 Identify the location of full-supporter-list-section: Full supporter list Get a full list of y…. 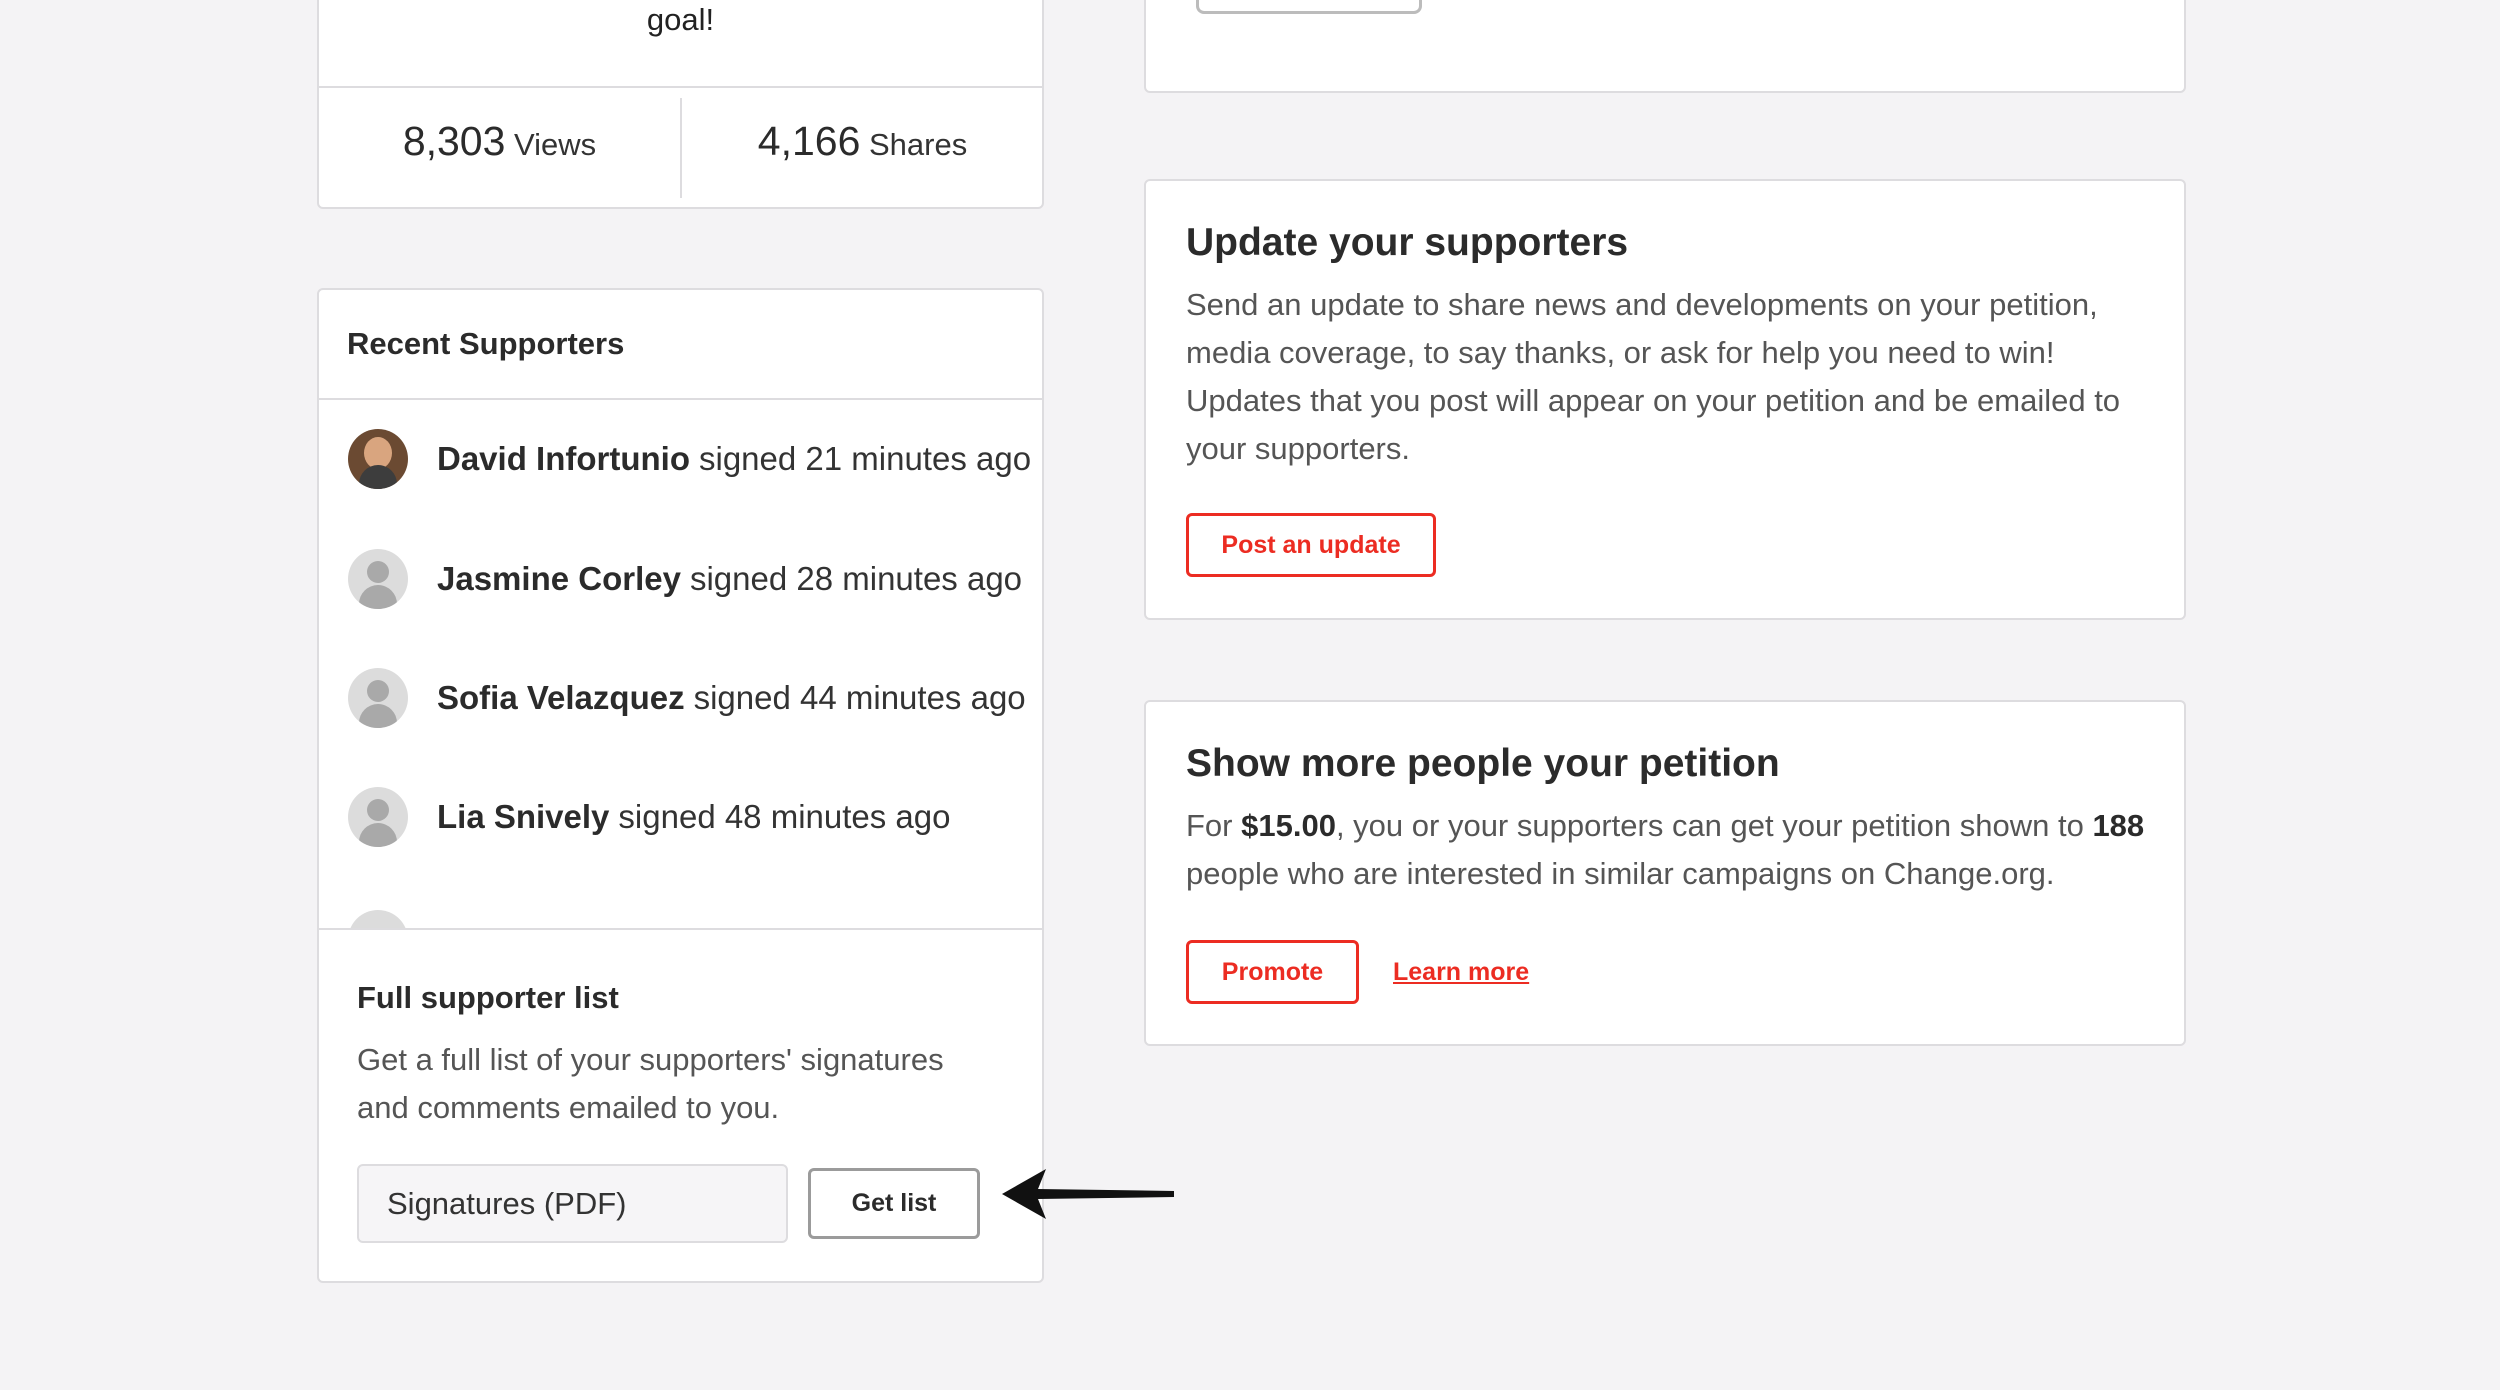
(680, 1085).